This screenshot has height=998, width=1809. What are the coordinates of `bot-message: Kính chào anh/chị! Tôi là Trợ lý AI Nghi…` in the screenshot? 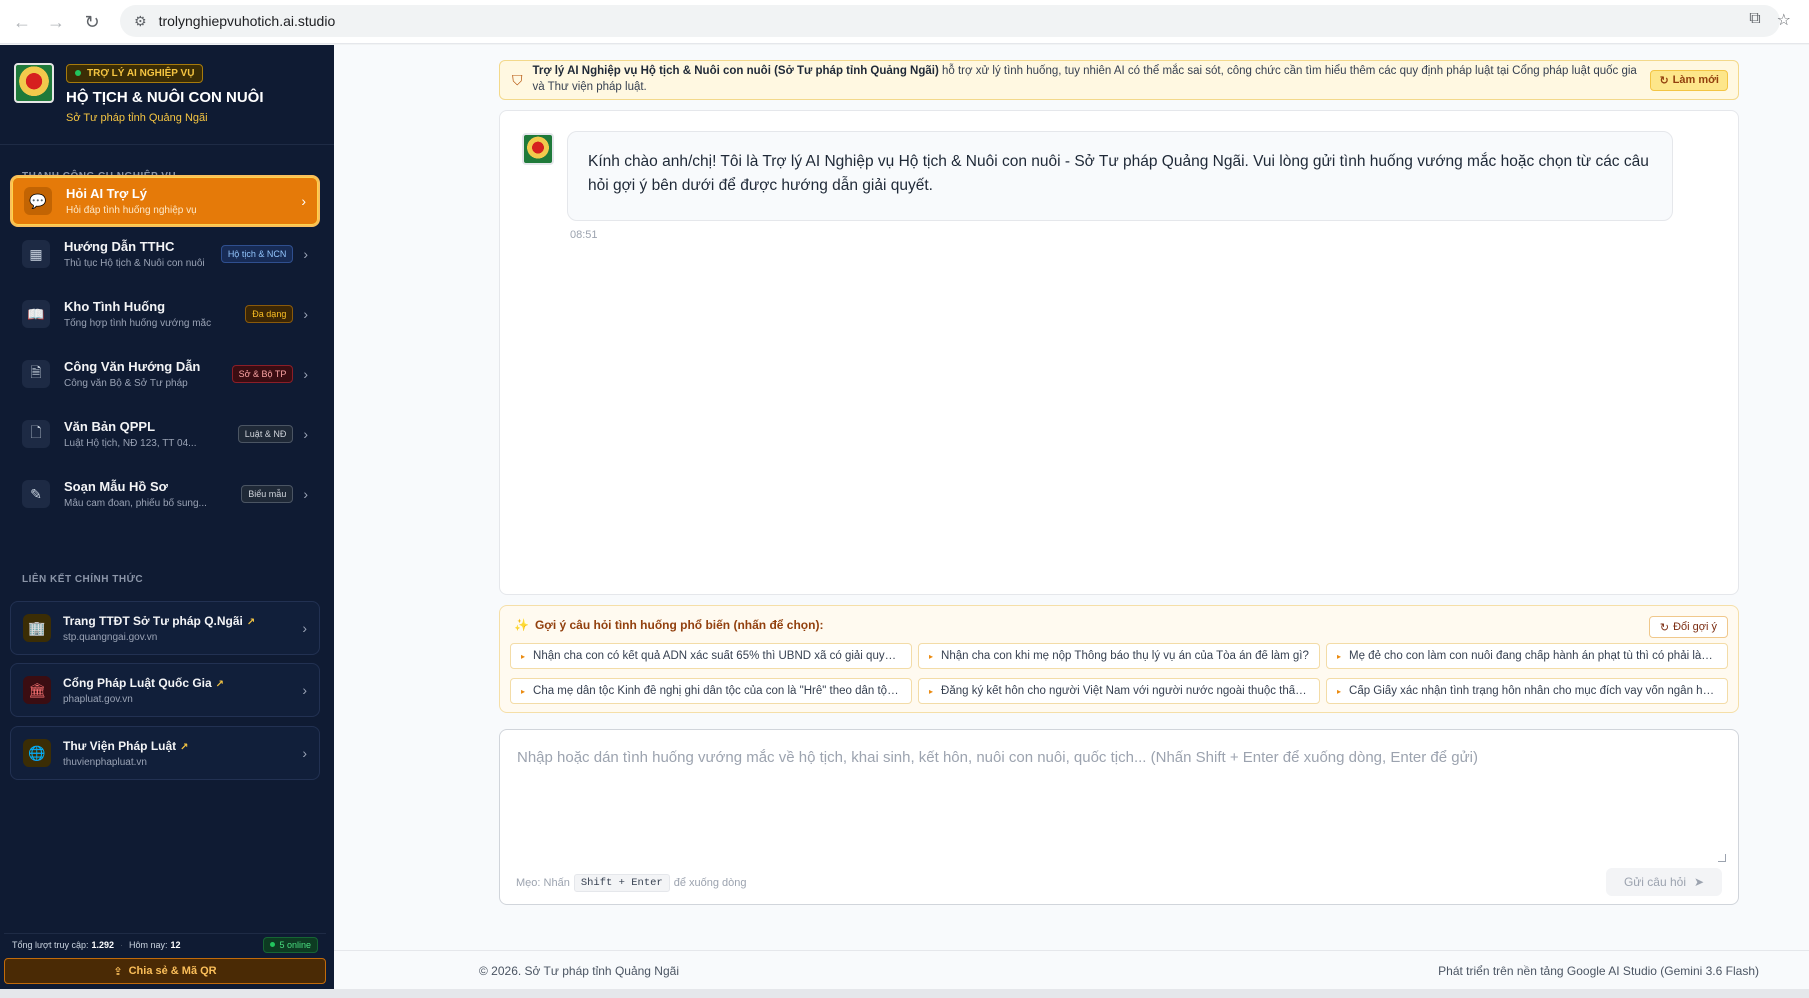 It's located at (1120, 176).